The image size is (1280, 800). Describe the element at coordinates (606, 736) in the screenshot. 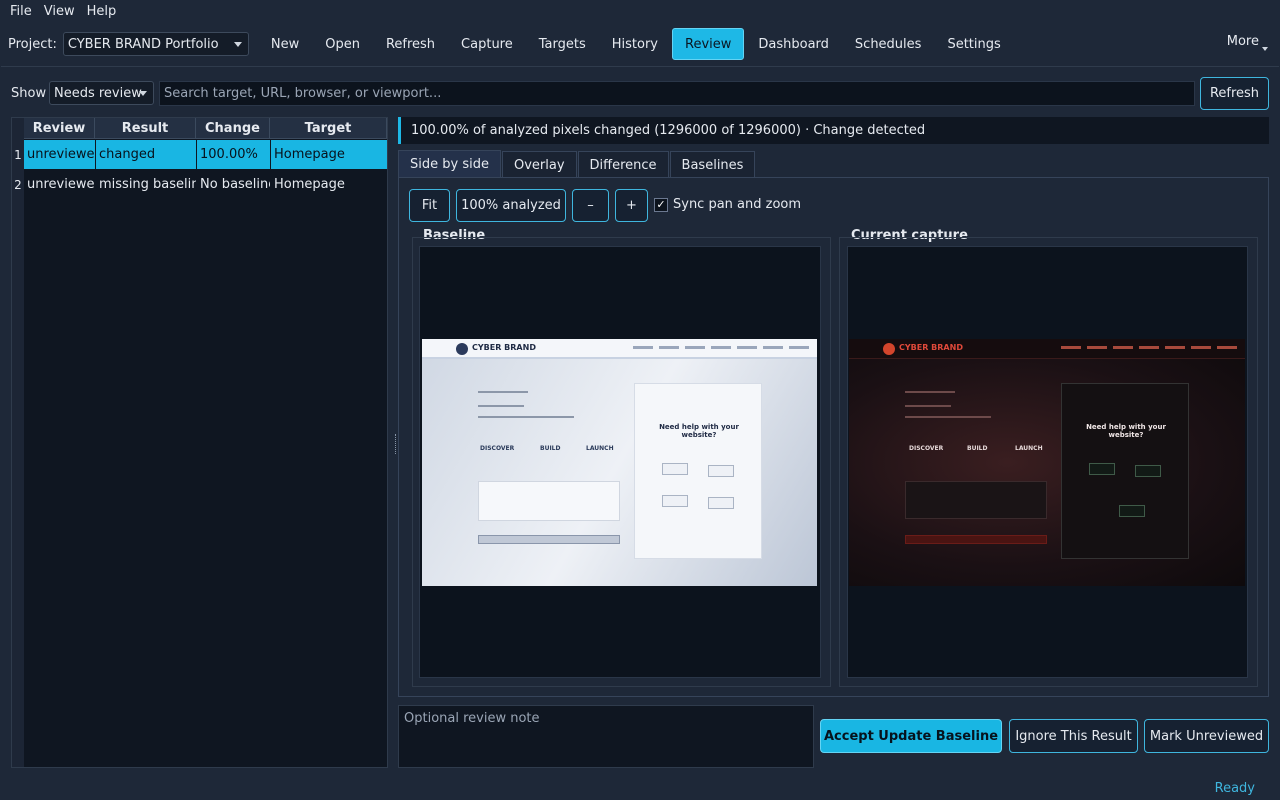

I see `review-note-input` at that location.